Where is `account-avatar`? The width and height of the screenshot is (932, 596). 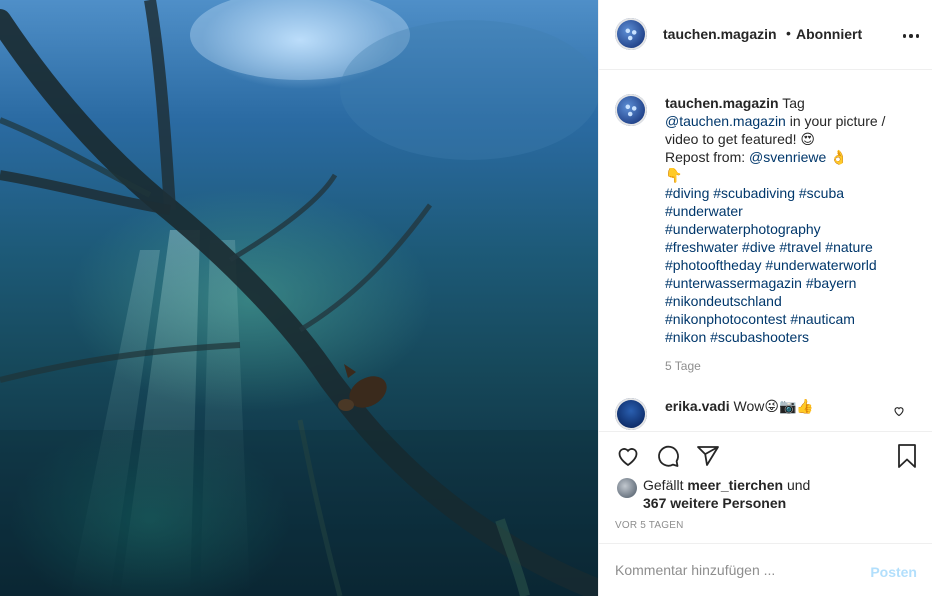
account-avatar is located at coordinates (631, 34).